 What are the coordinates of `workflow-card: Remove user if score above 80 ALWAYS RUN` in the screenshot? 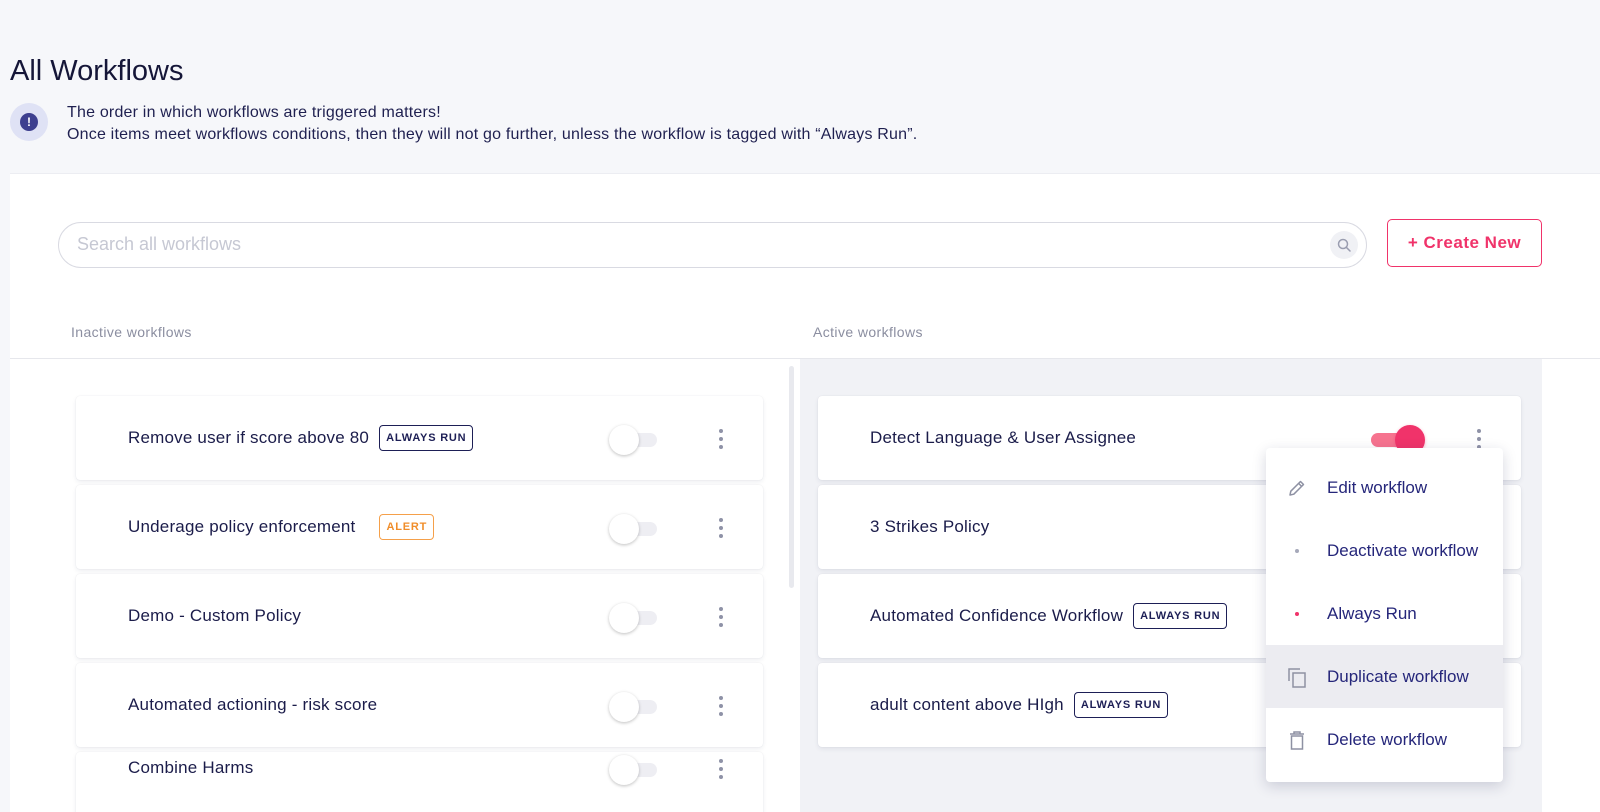 It's located at (419, 438).